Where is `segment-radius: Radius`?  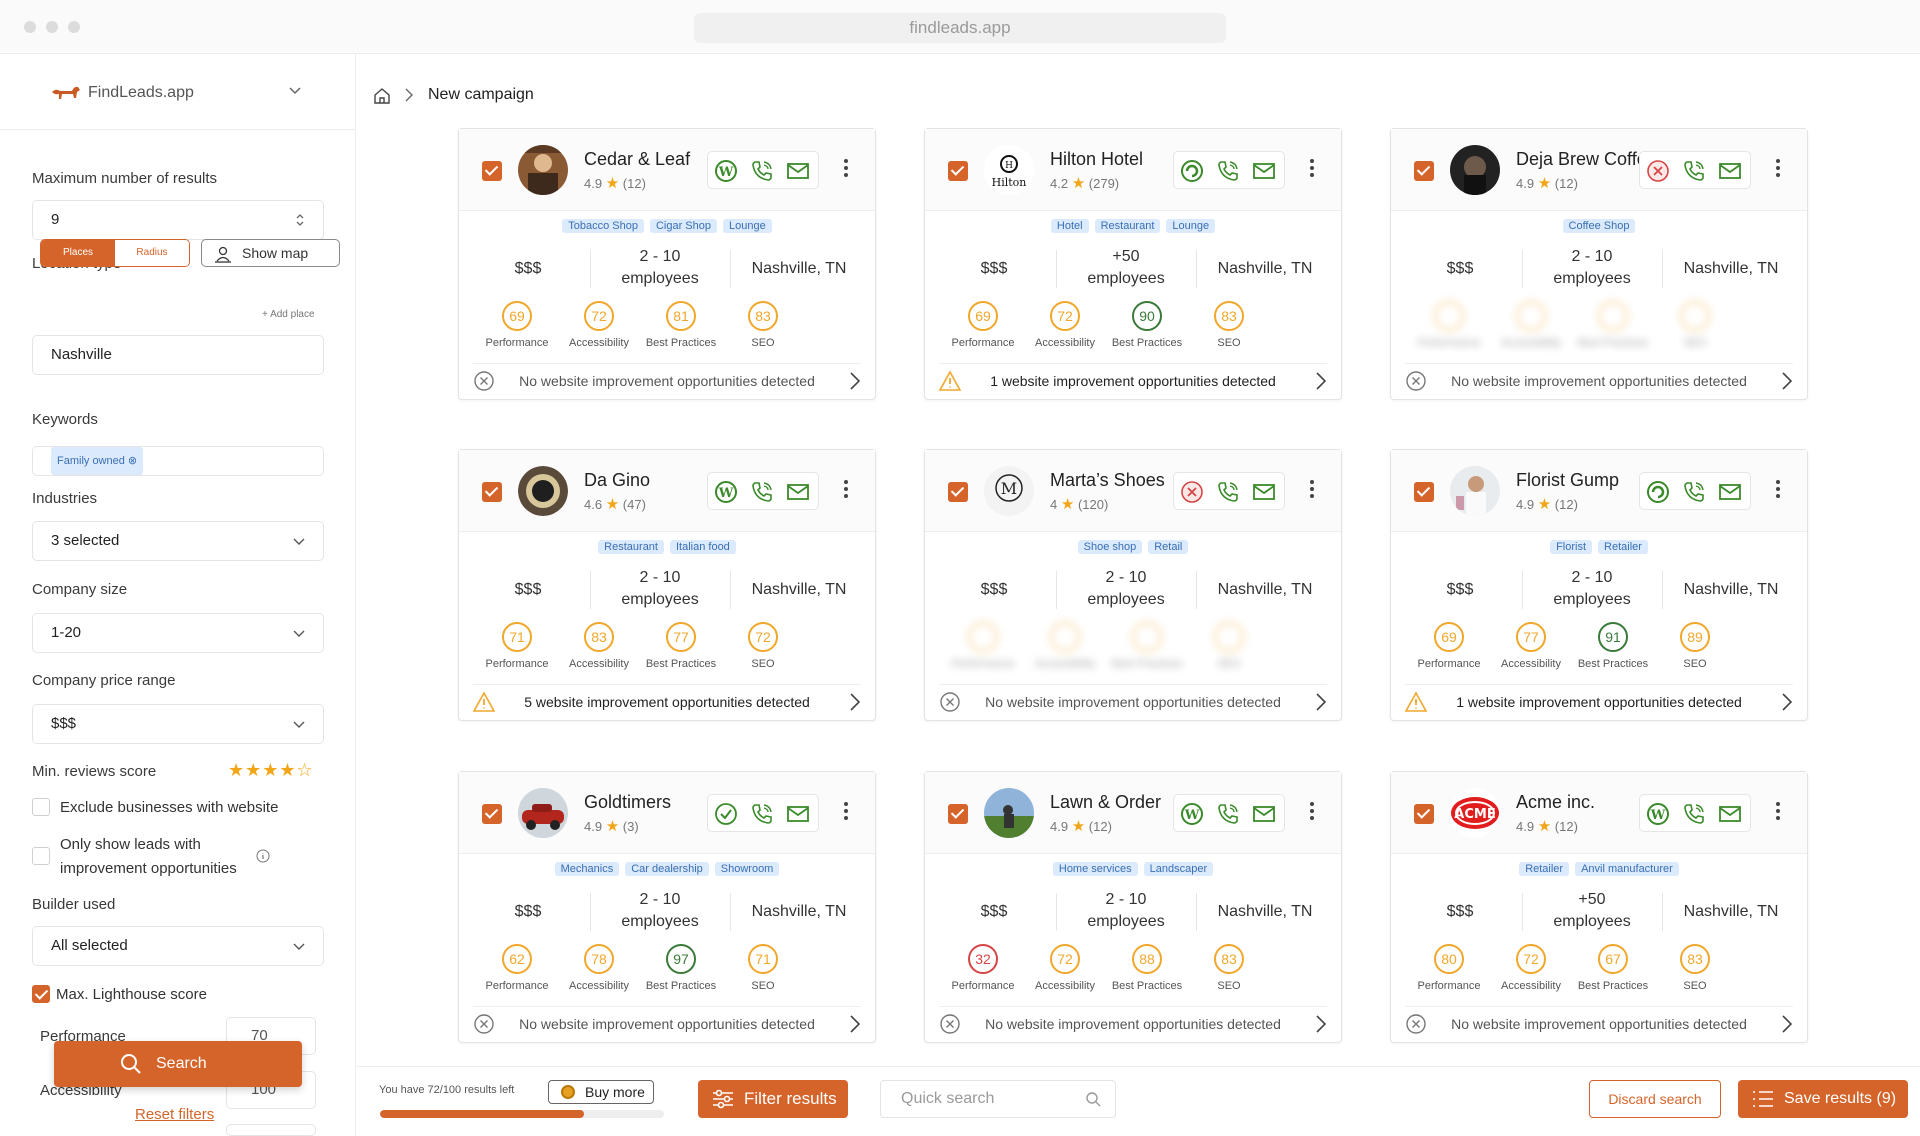 segment-radius: Radius is located at coordinates (152, 253).